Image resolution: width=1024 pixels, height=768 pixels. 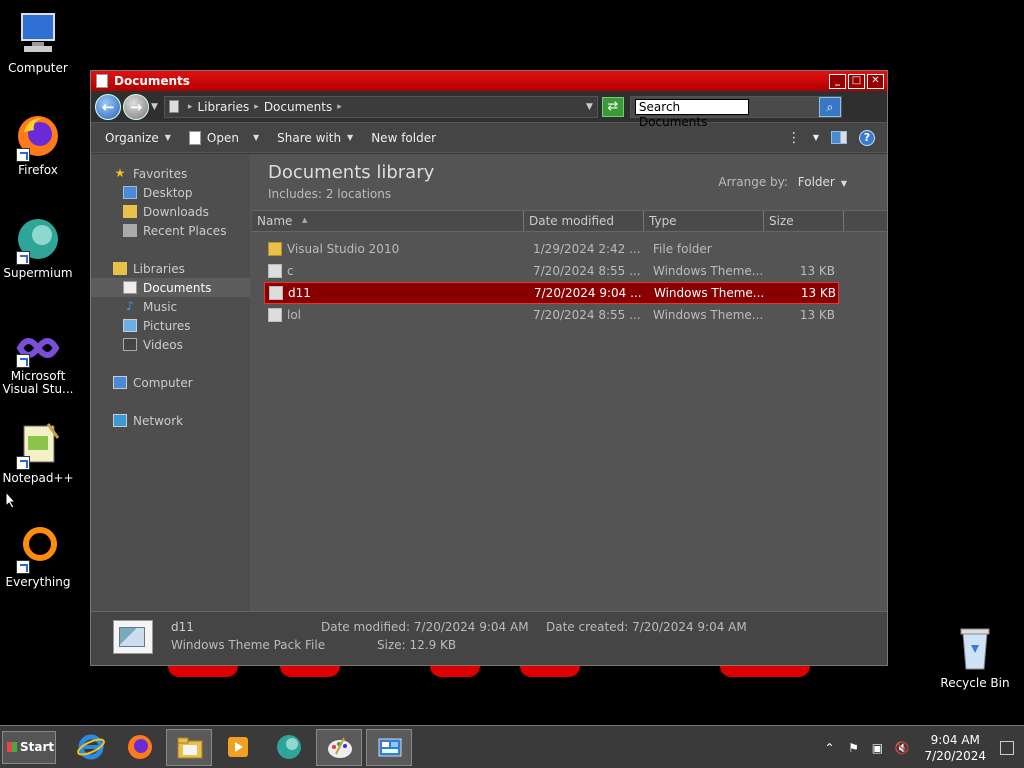 I want to click on open-button: Open ▼, so click(x=223, y=137).